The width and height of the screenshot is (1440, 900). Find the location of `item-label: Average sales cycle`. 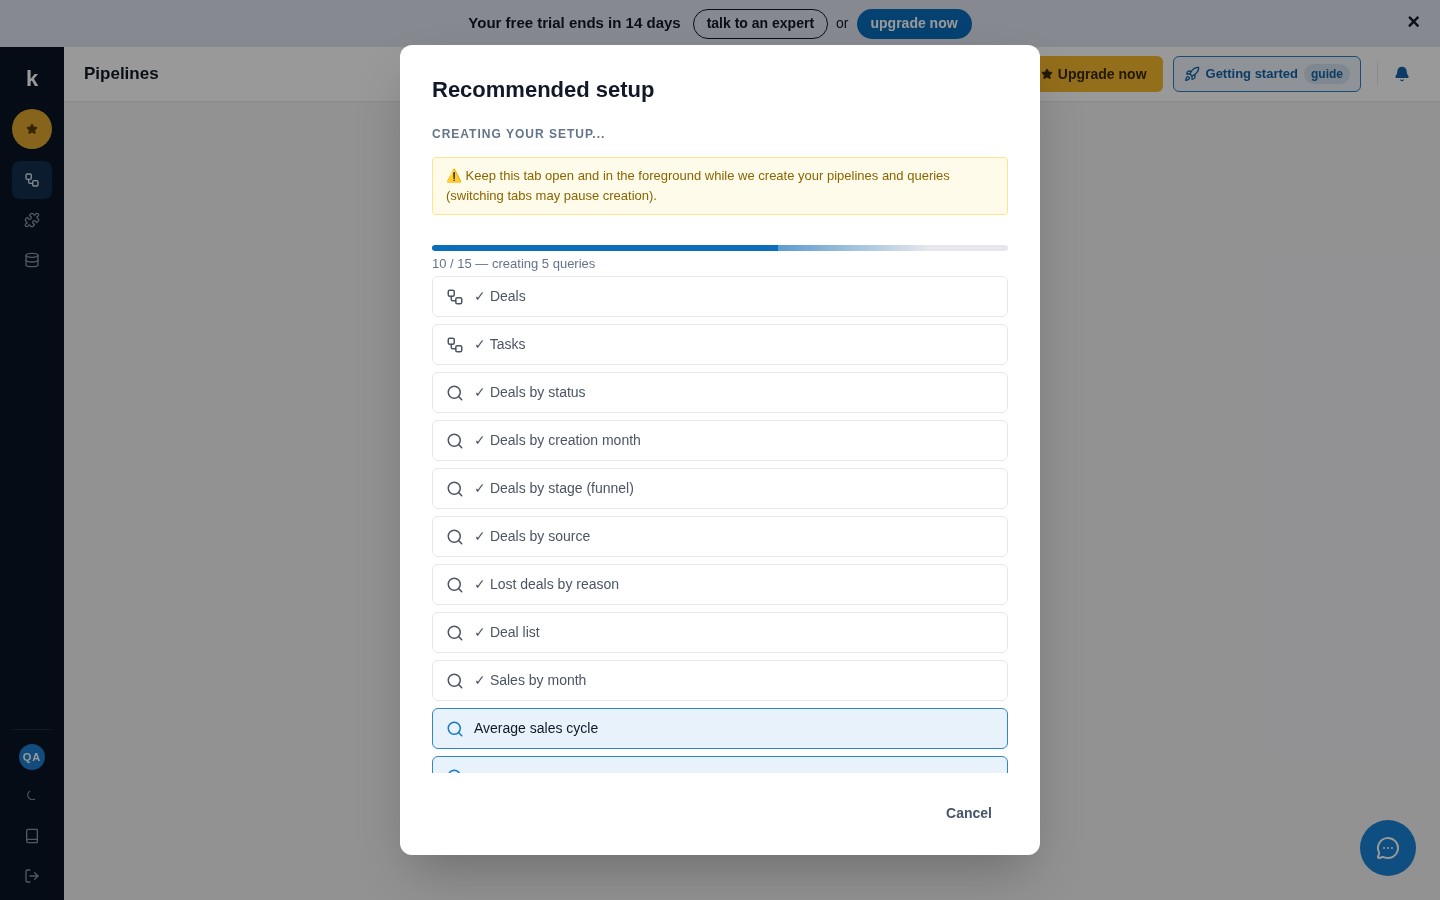

item-label: Average sales cycle is located at coordinates (536, 728).